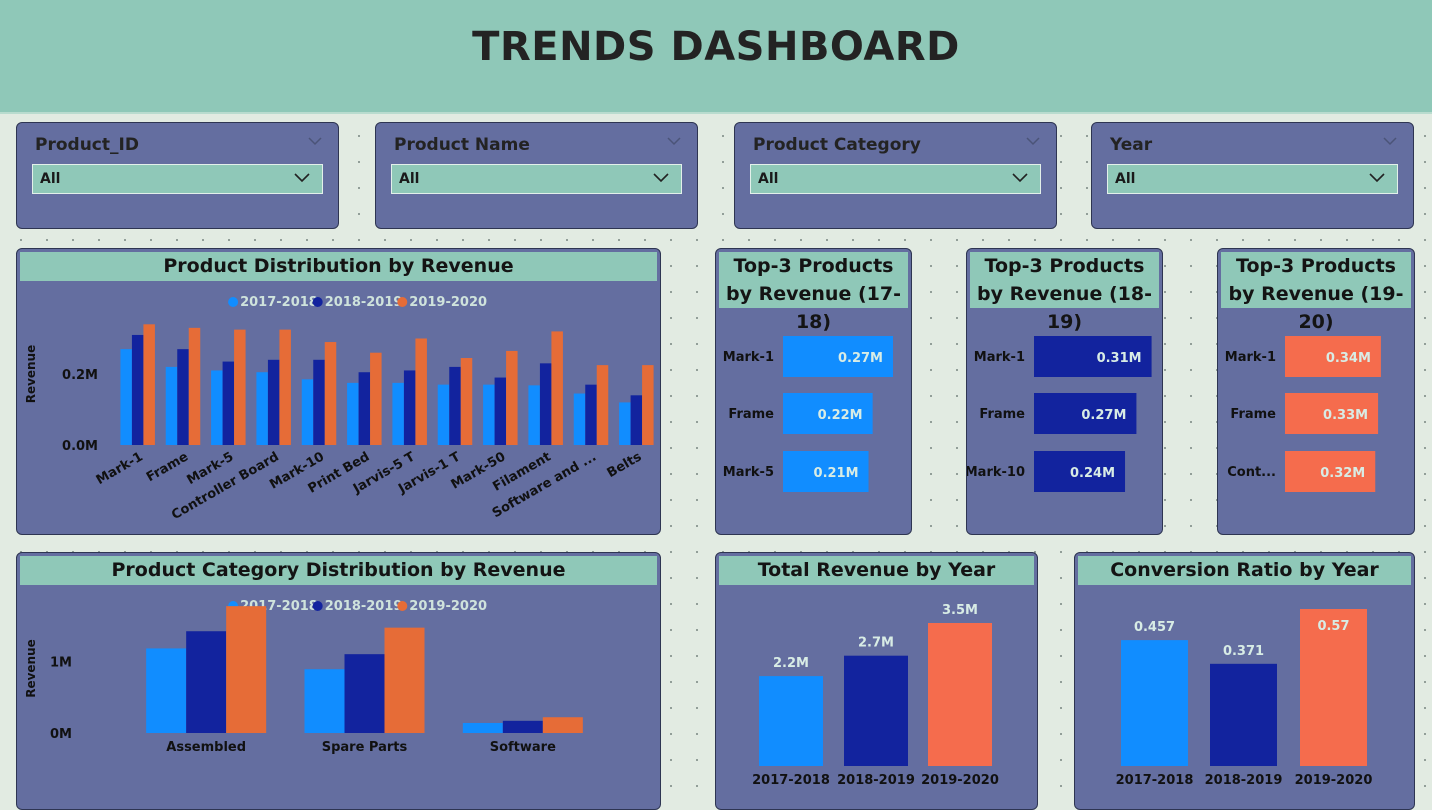 This screenshot has height=810, width=1432. What do you see at coordinates (895, 179) in the screenshot?
I see `product-category-dropdown: All` at bounding box center [895, 179].